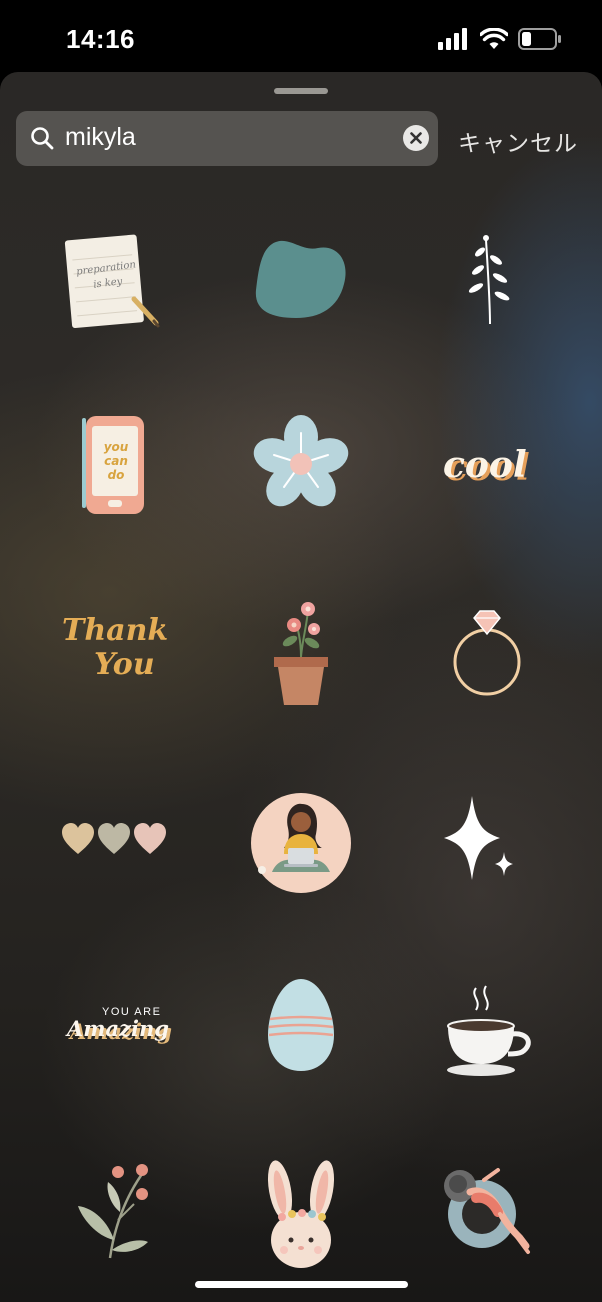 The height and width of the screenshot is (1302, 602). What do you see at coordinates (485, 465) in the screenshot?
I see `cool-text: cool` at bounding box center [485, 465].